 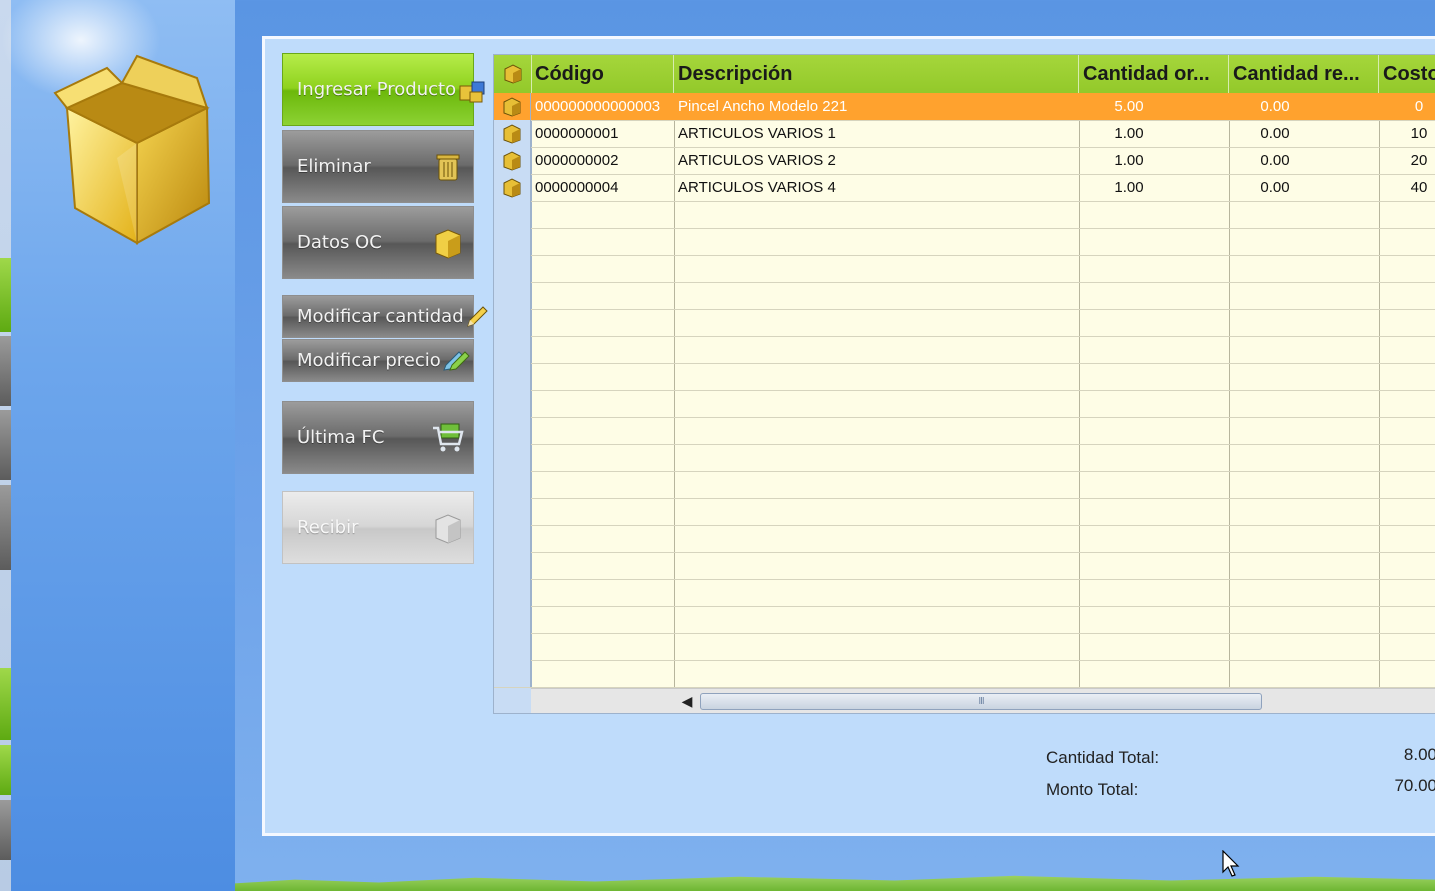 What do you see at coordinates (1407, 106) in the screenshot?
I see `cell-costo: 0` at bounding box center [1407, 106].